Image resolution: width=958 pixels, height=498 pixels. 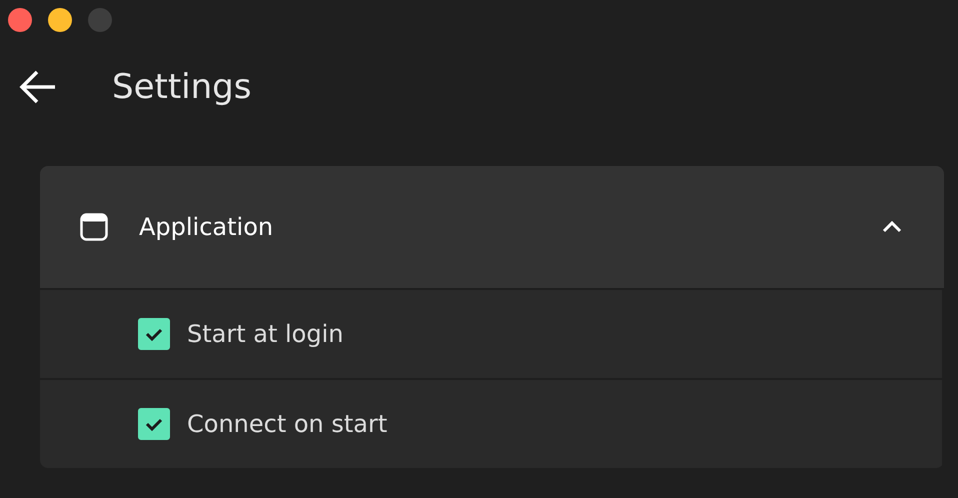 I want to click on checkbox-label: Connect on start, so click(x=287, y=424).